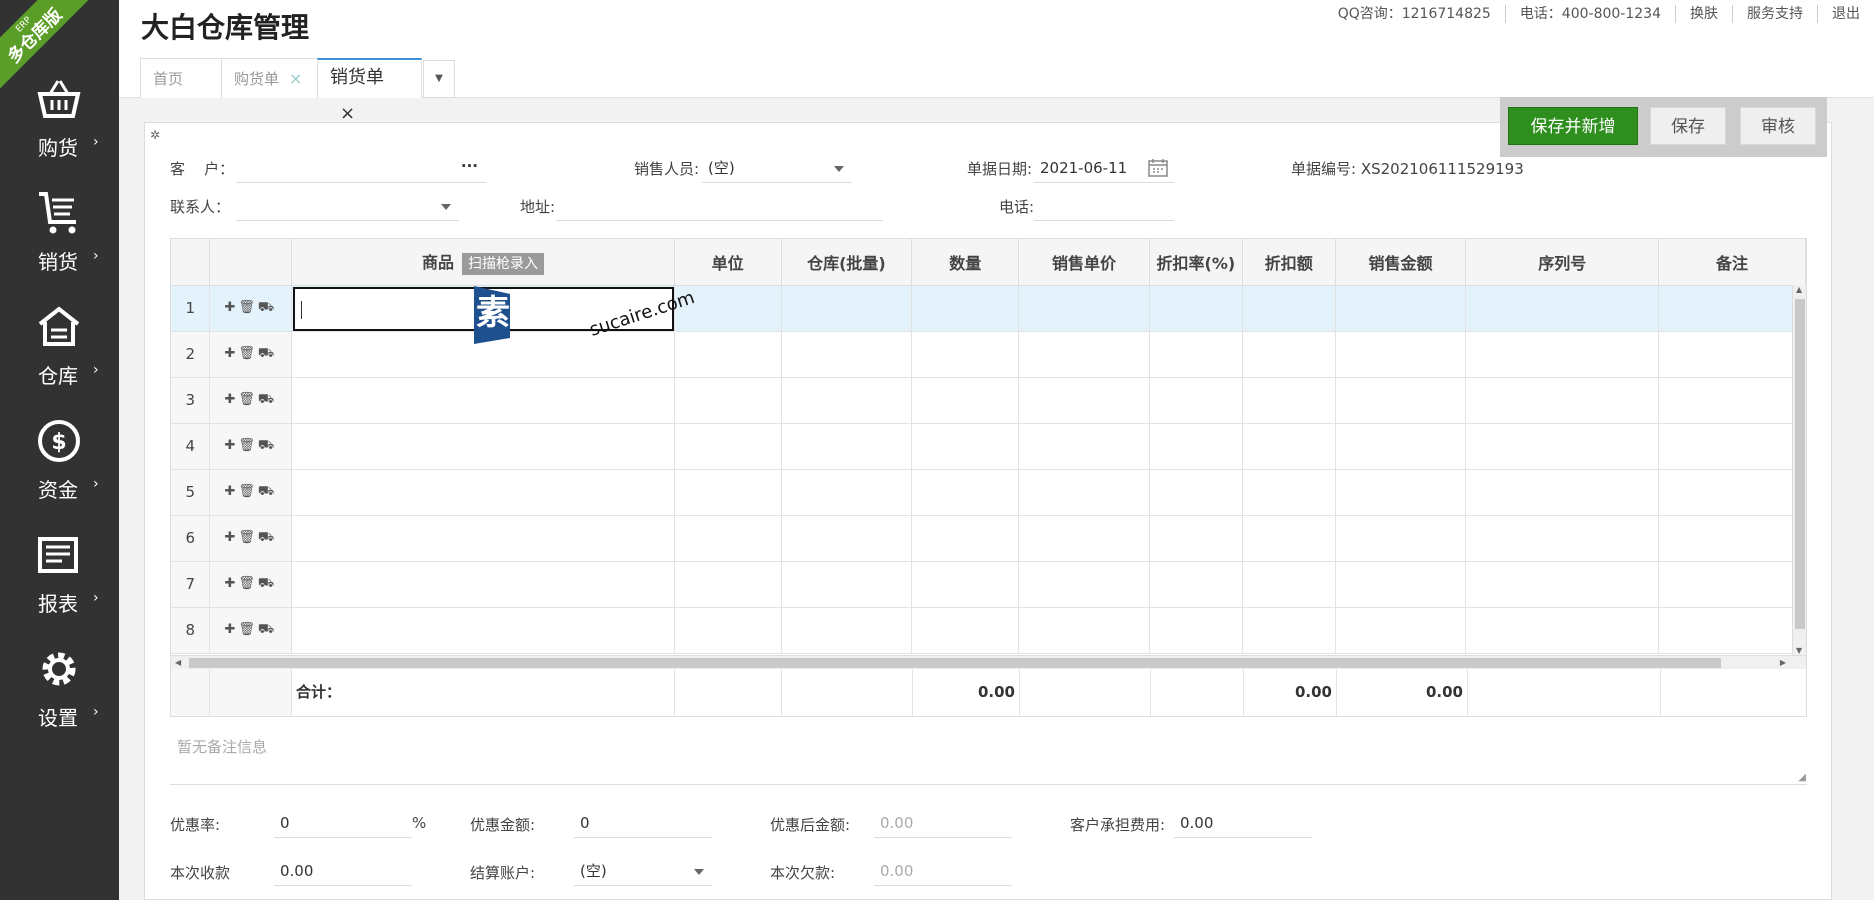 The width and height of the screenshot is (1874, 900). Describe the element at coordinates (1688, 126) in the screenshot. I see `save-button: 保存` at that location.